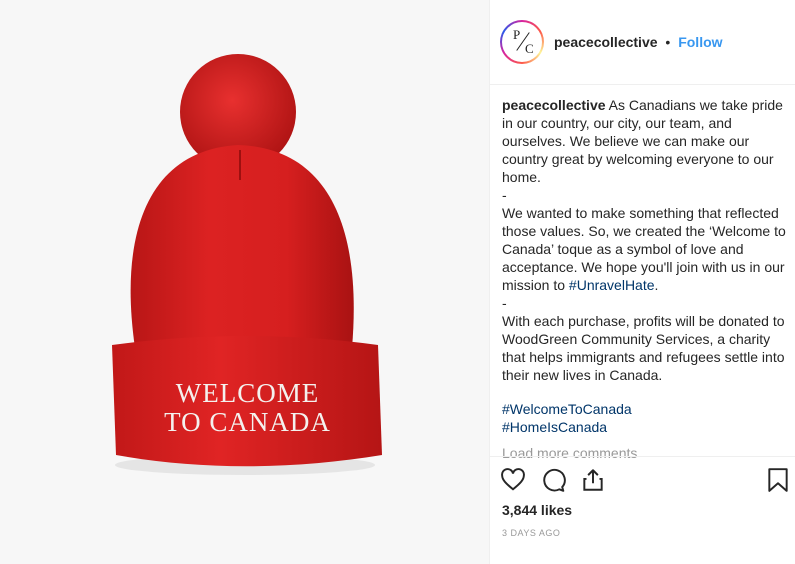  Describe the element at coordinates (656, 285) in the screenshot. I see `caption-period: .` at that location.